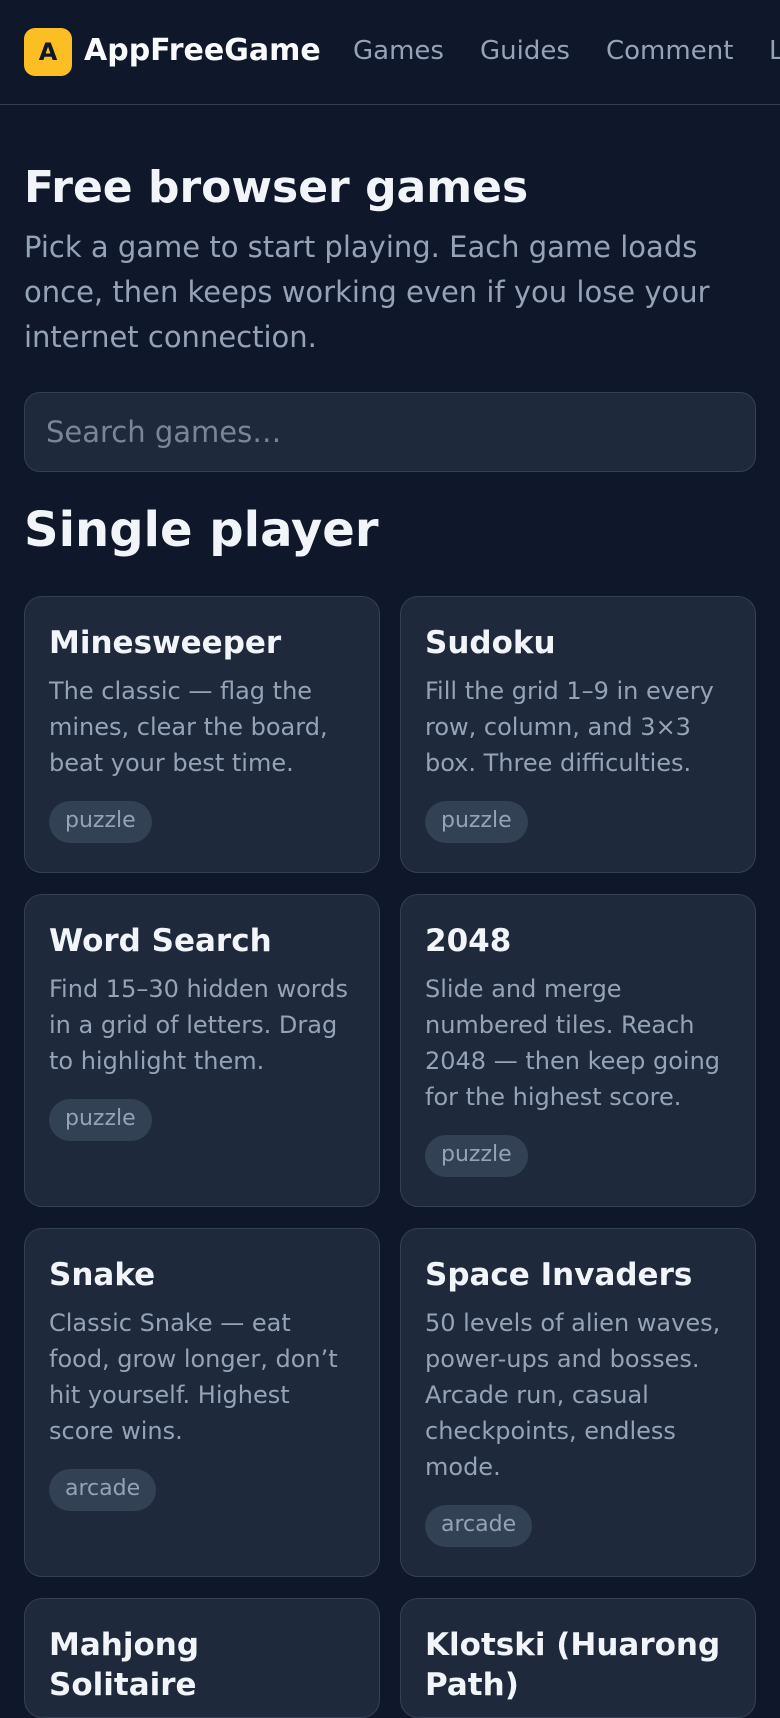  What do you see at coordinates (276, 187) in the screenshot?
I see `page-title: Free browser games` at bounding box center [276, 187].